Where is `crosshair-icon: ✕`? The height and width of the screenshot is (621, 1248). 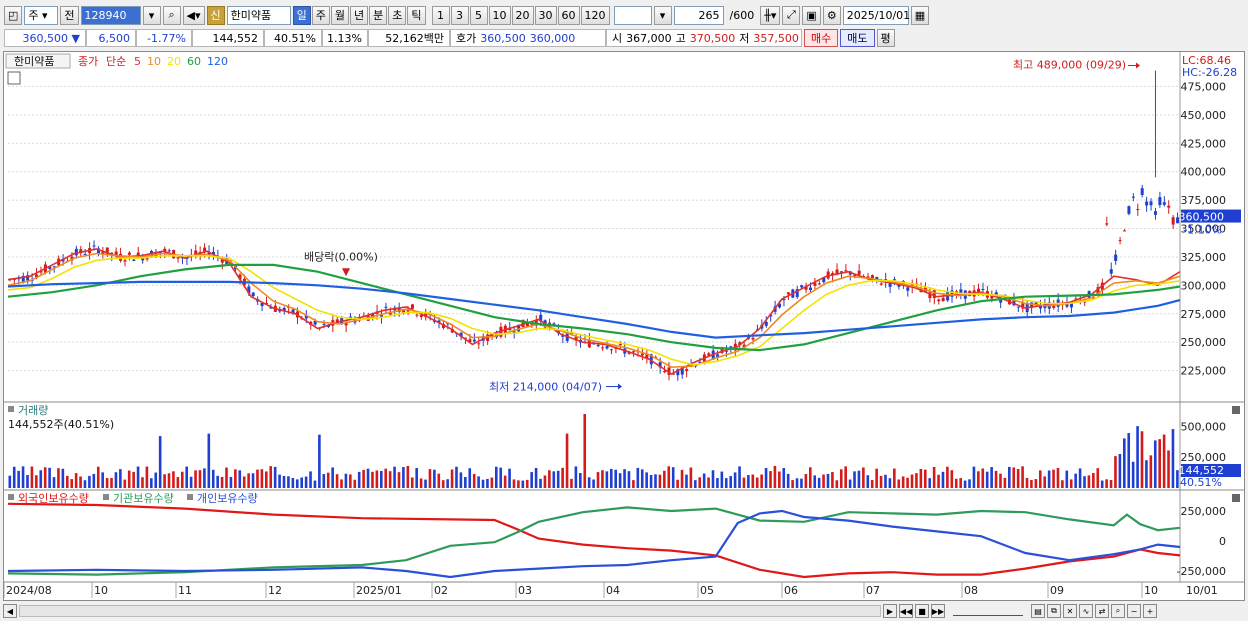
crosshair-icon: ✕ is located at coordinates (1070, 611).